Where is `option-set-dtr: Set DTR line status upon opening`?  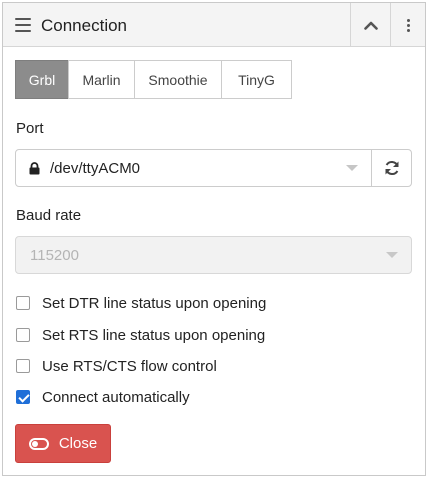
option-set-dtr: Set DTR line status upon opening is located at coordinates (141, 303).